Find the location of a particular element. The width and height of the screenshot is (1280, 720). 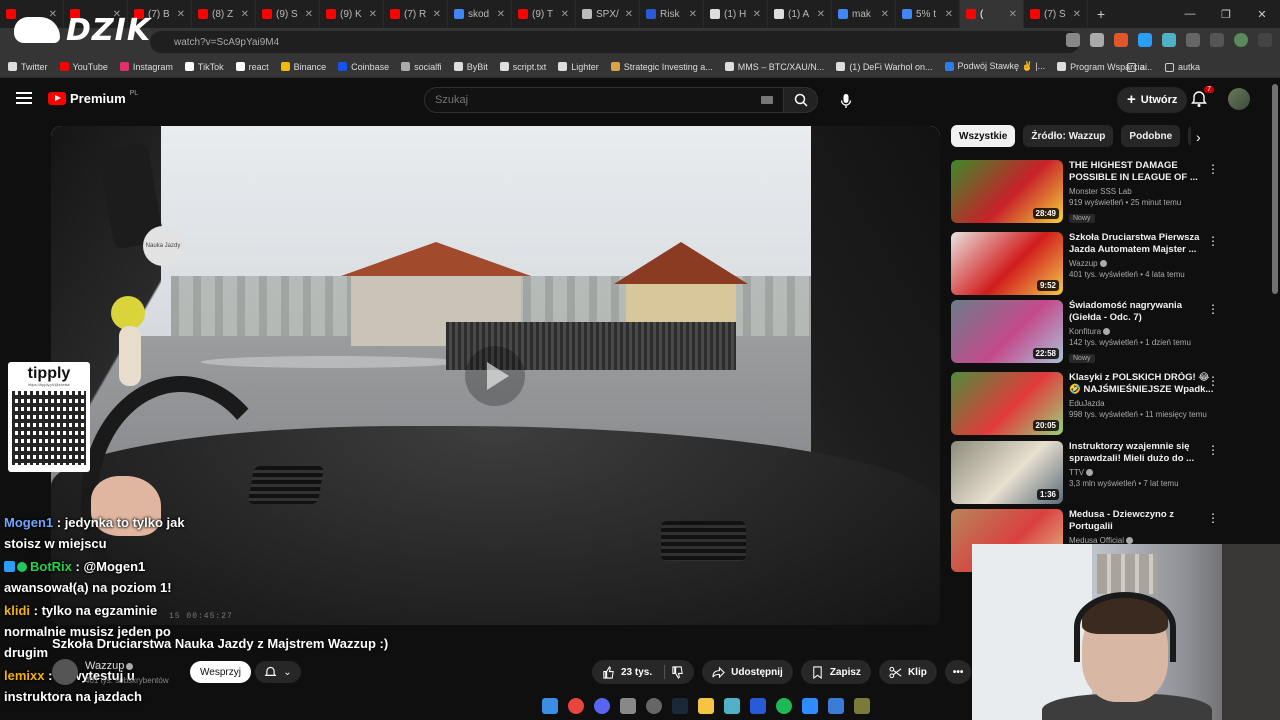

folder-icon is located at coordinates (706, 706).